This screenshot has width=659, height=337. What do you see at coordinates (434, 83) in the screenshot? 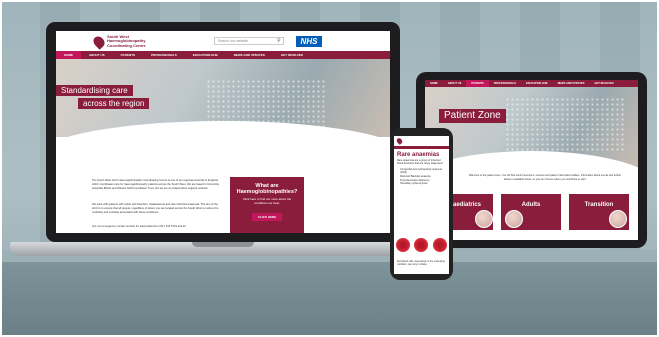
I see `tablet-nav-home: HOME` at bounding box center [434, 83].